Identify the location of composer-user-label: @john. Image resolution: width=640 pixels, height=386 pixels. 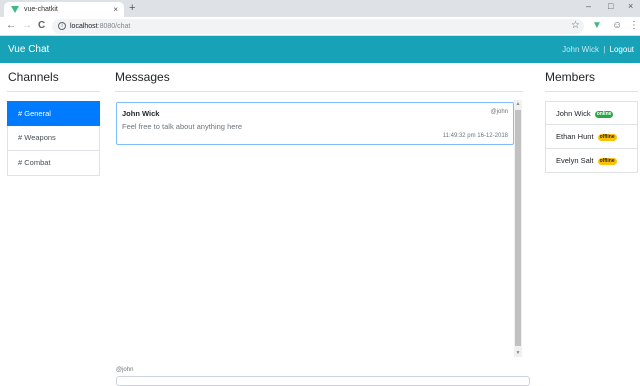
(125, 370).